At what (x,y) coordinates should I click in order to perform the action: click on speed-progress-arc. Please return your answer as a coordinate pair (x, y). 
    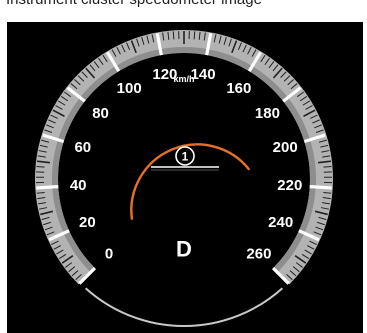
    Looking at the image, I should click on (190, 181).